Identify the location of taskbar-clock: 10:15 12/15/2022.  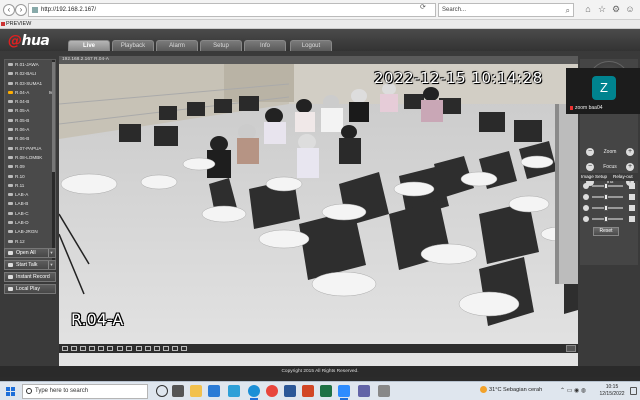
(612, 391).